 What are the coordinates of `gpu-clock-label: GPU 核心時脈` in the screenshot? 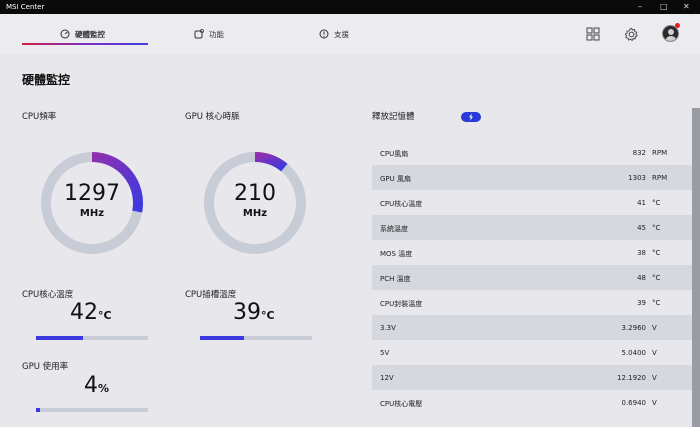 It's located at (212, 117).